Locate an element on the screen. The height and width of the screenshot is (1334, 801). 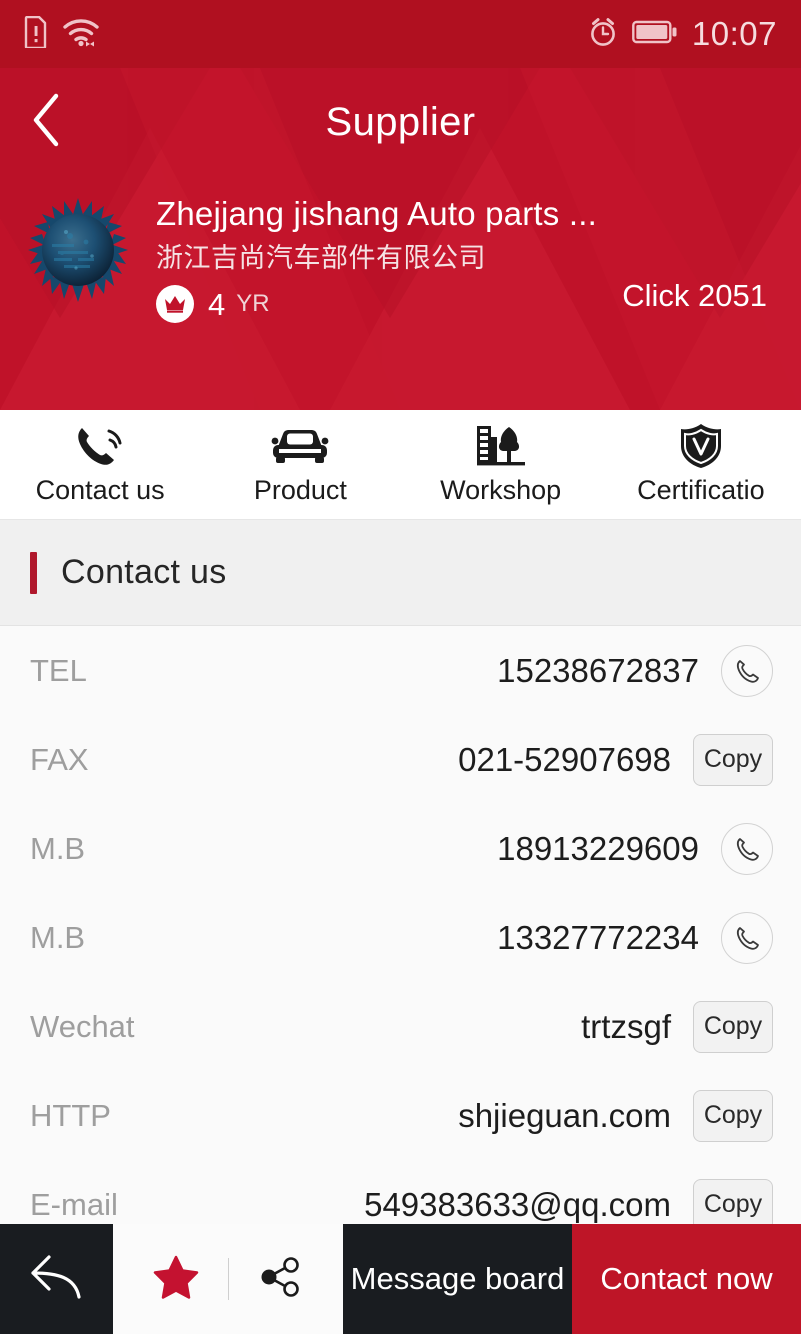
company-name-cn: 浙江吉尚汽车部件有限公司 is located at coordinates (321, 258).